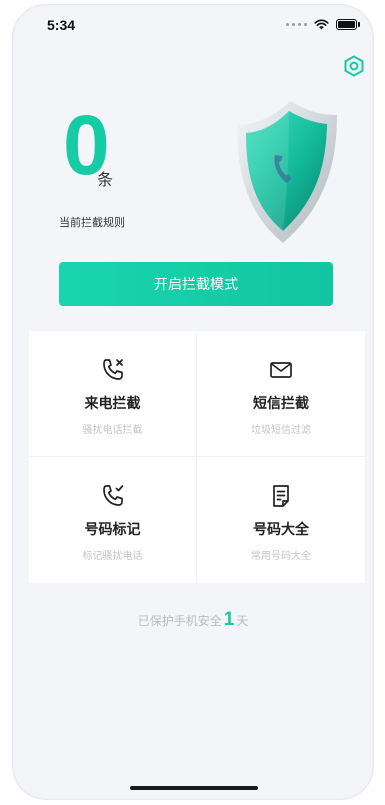 This screenshot has height=805, width=385. I want to click on status-icons, so click(323, 24).